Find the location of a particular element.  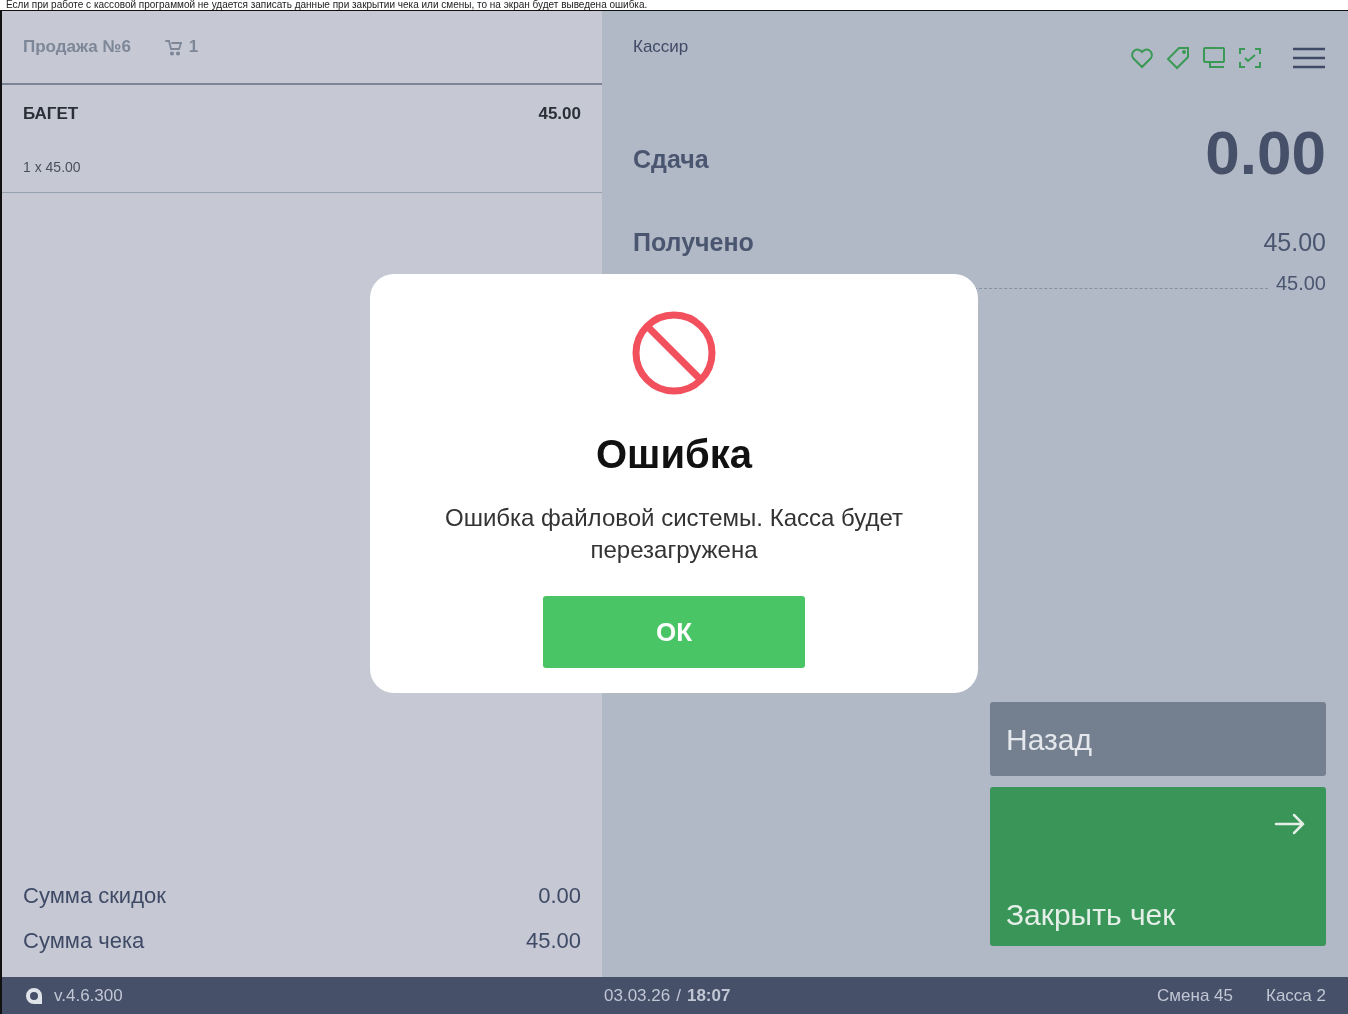

cart-icon is located at coordinates (173, 47).